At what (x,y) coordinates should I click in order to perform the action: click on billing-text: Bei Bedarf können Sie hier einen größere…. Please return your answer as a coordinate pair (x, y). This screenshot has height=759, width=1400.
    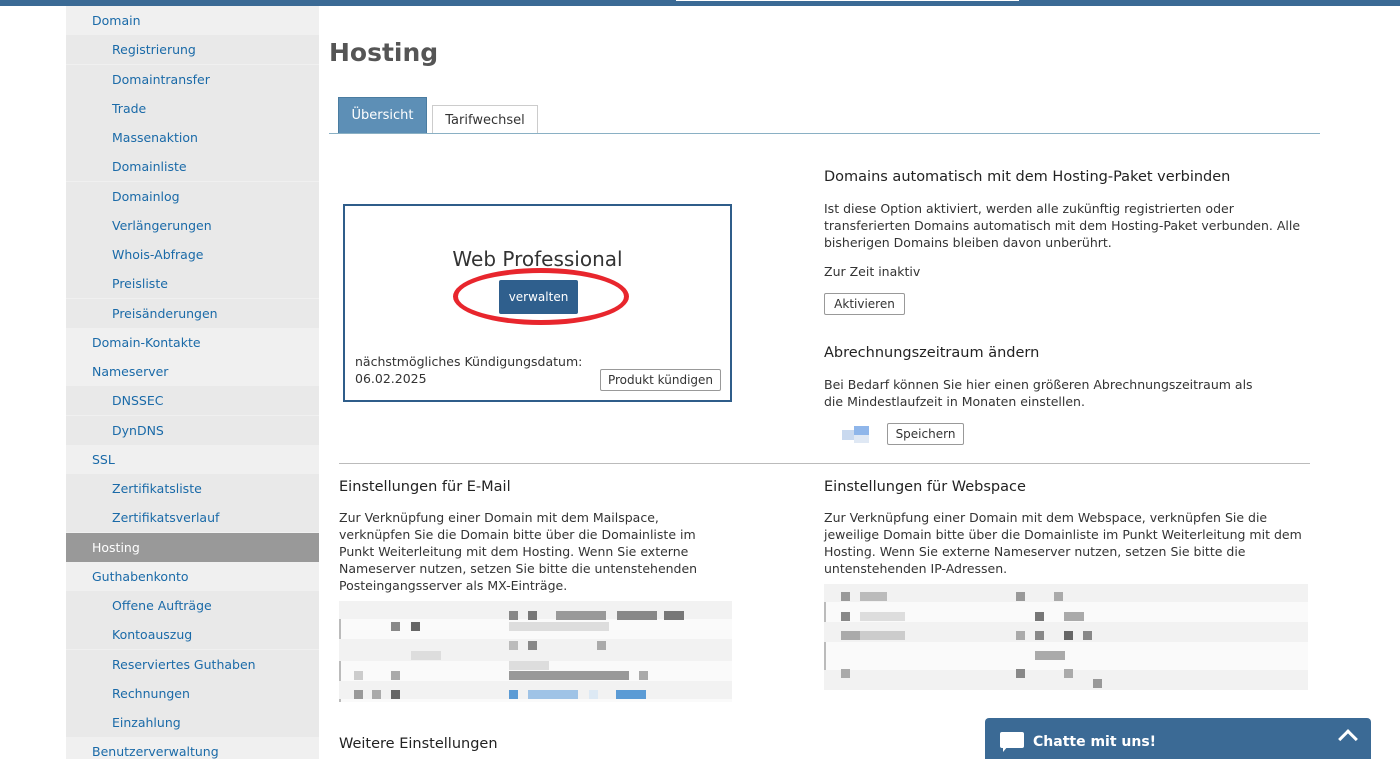
    Looking at the image, I should click on (1038, 393).